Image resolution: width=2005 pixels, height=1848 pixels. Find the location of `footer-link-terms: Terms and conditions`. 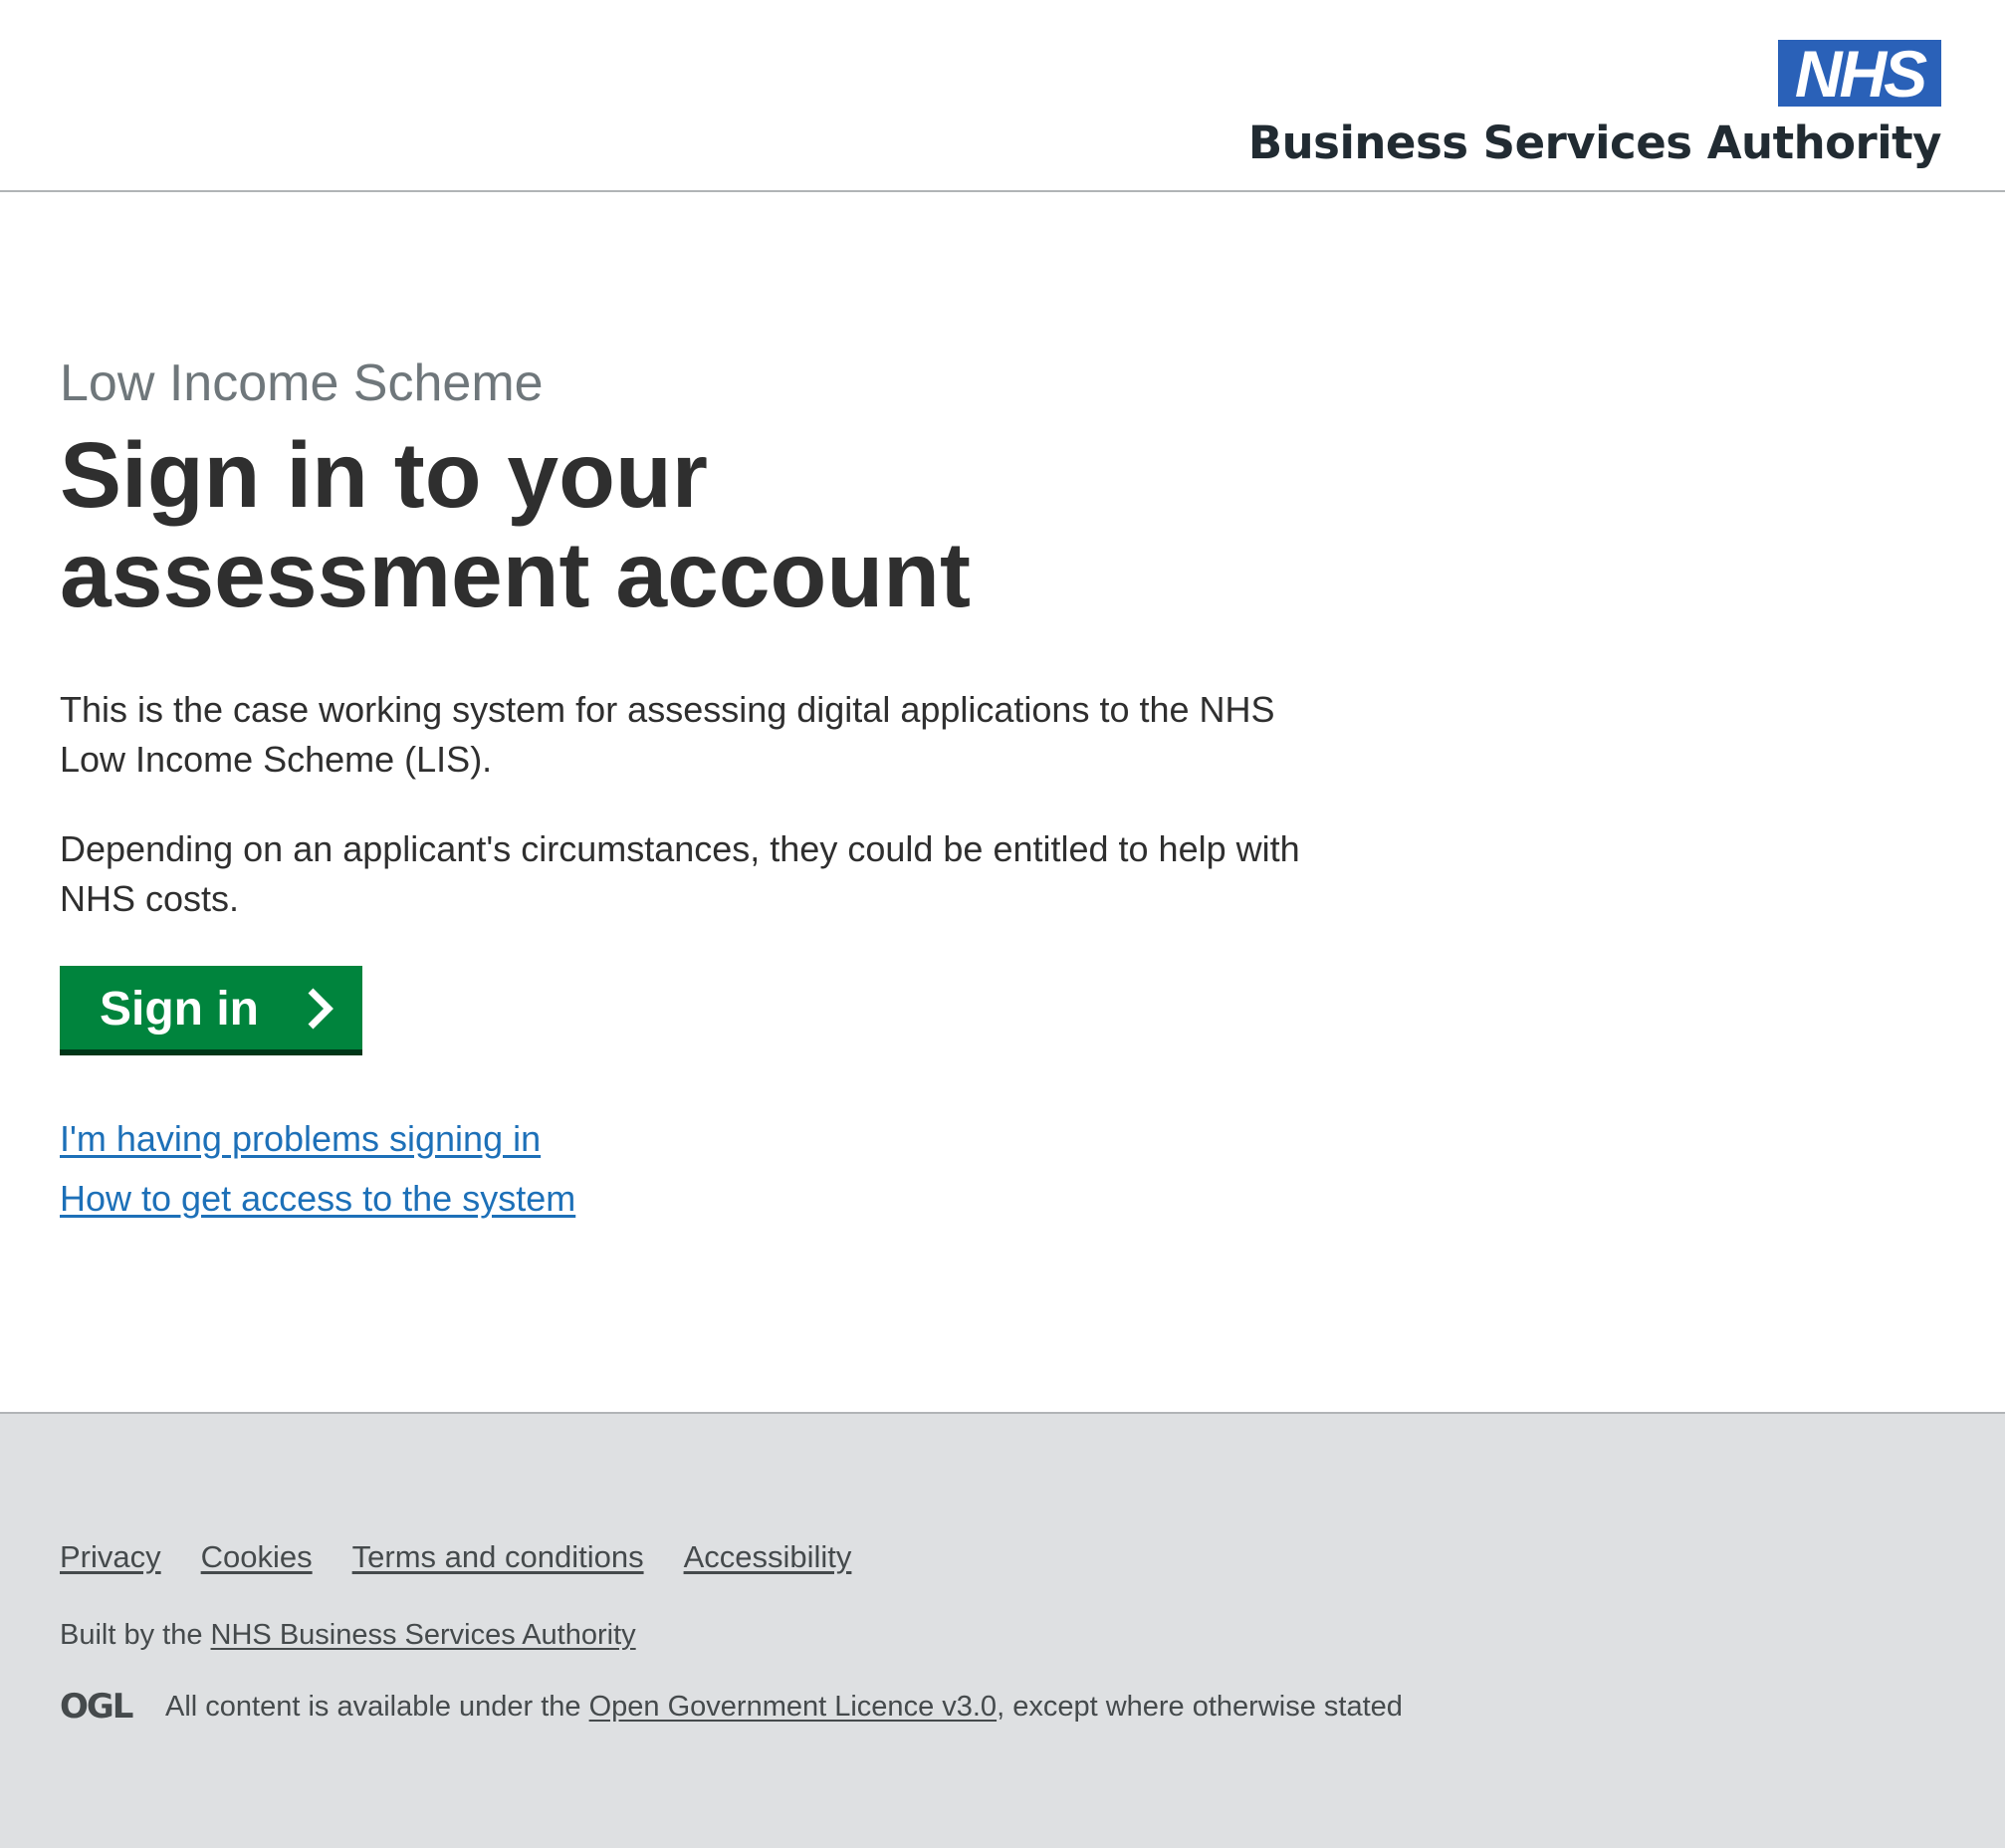

footer-link-terms: Terms and conditions is located at coordinates (498, 1557).